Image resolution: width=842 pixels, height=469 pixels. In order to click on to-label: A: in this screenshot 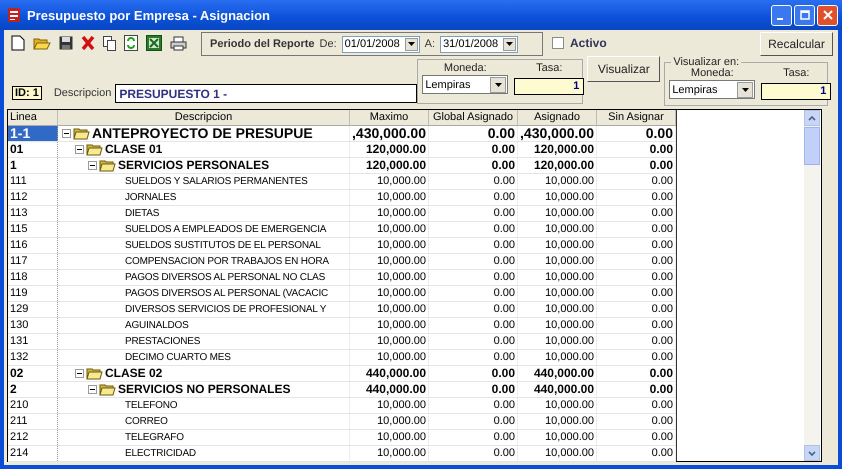, I will do `click(430, 44)`.